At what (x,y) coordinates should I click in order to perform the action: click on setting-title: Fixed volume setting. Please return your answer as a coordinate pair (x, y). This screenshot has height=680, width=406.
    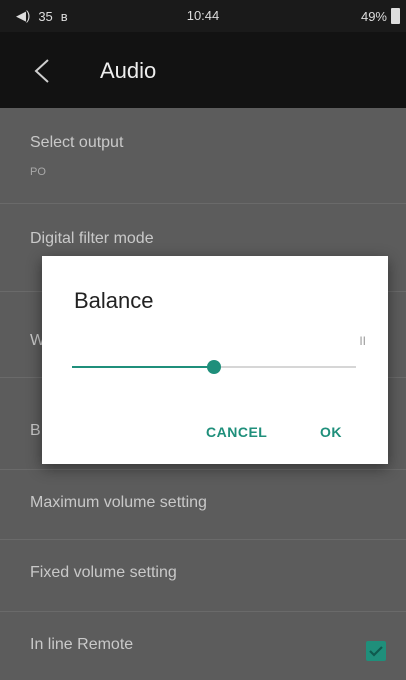
    Looking at the image, I should click on (103, 572).